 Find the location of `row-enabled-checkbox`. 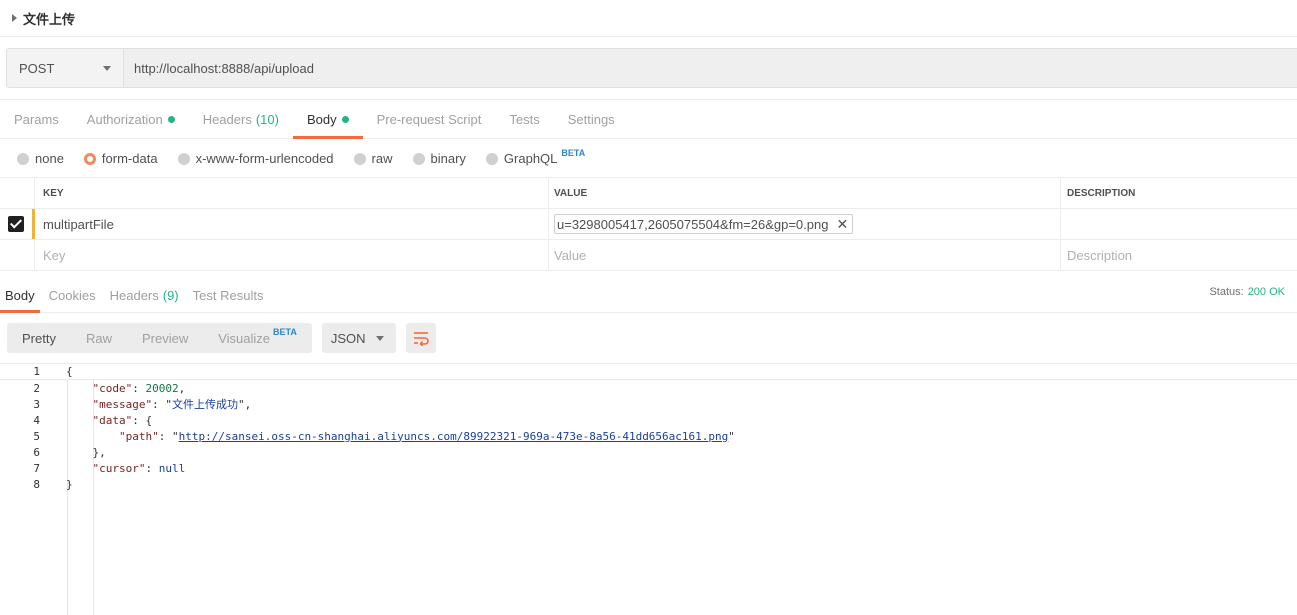

row-enabled-checkbox is located at coordinates (16, 224).